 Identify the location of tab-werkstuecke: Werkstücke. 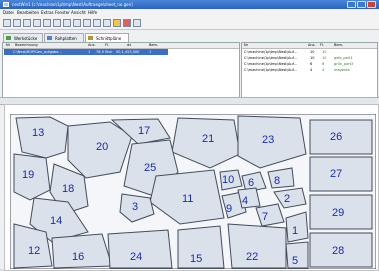
(23, 37).